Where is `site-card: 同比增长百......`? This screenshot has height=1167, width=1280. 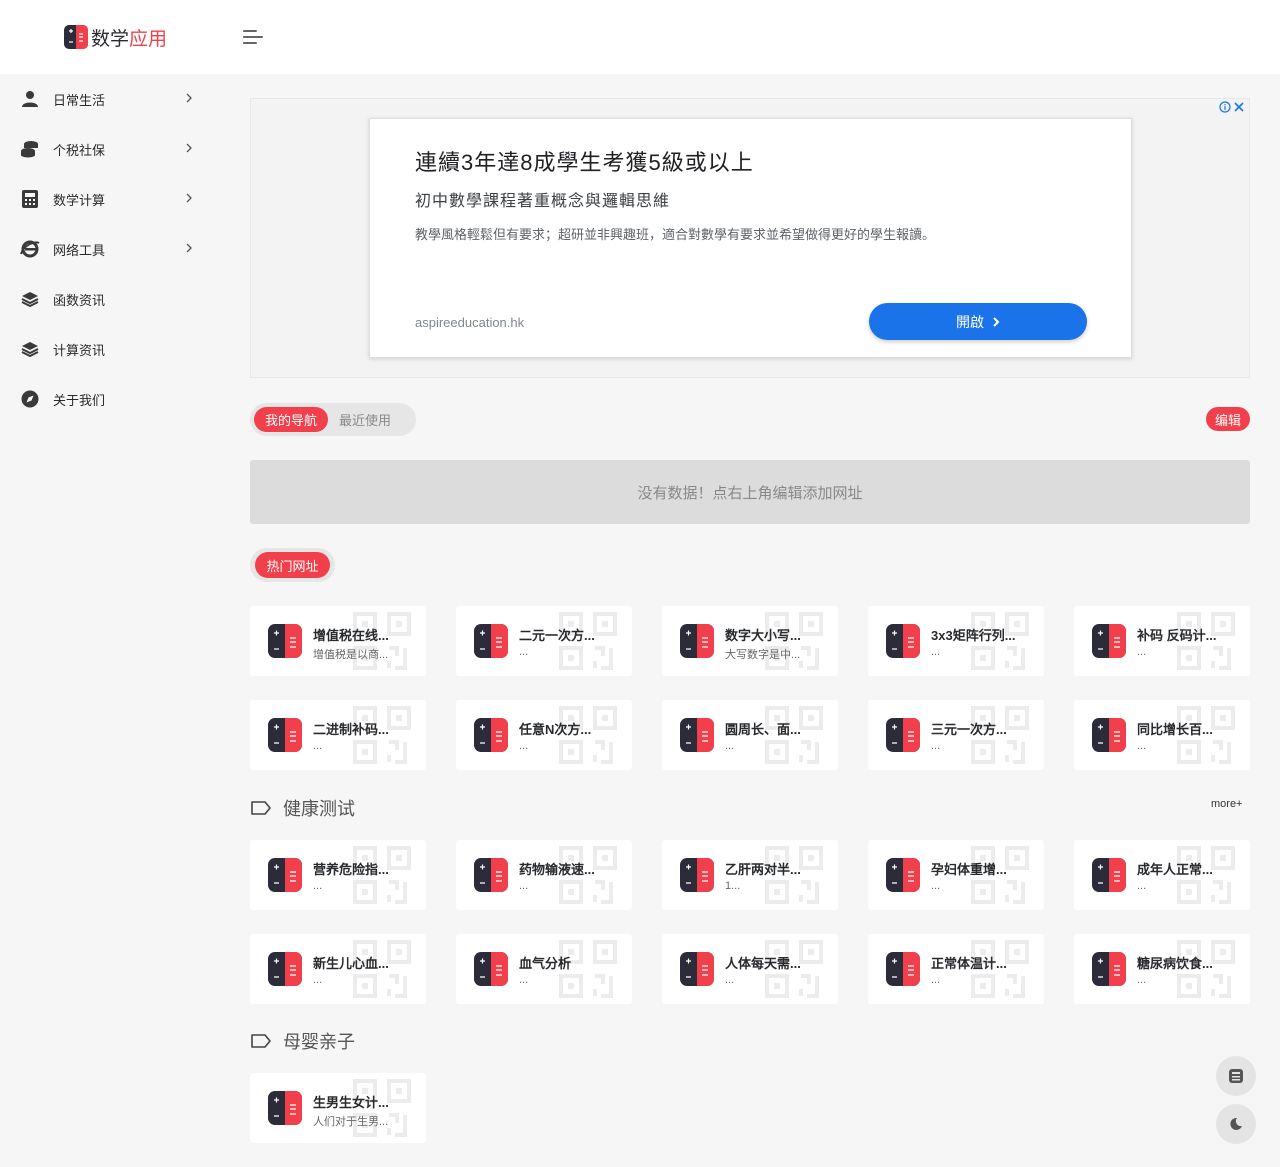
site-card: 同比增长百...... is located at coordinates (1162, 735).